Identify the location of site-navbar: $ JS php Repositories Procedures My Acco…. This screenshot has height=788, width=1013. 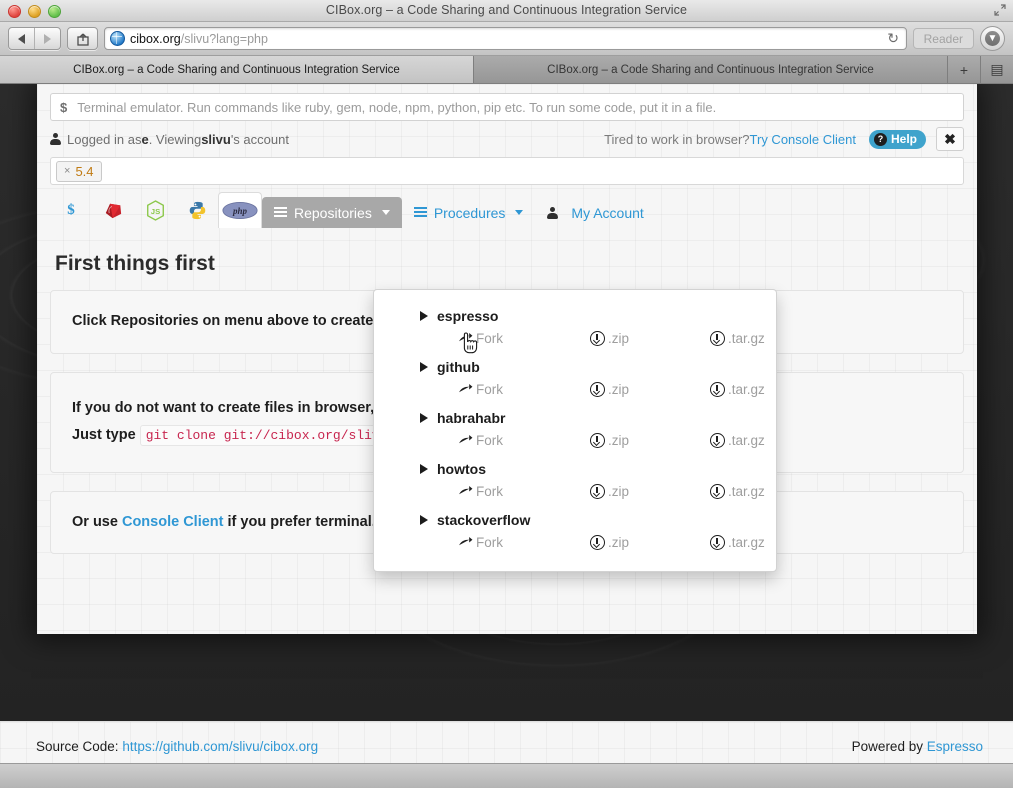
(507, 210).